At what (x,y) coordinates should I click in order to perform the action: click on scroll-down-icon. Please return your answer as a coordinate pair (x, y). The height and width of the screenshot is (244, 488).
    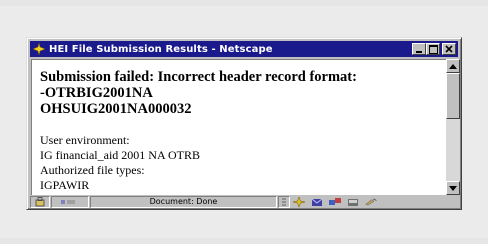
    Looking at the image, I should click on (453, 188).